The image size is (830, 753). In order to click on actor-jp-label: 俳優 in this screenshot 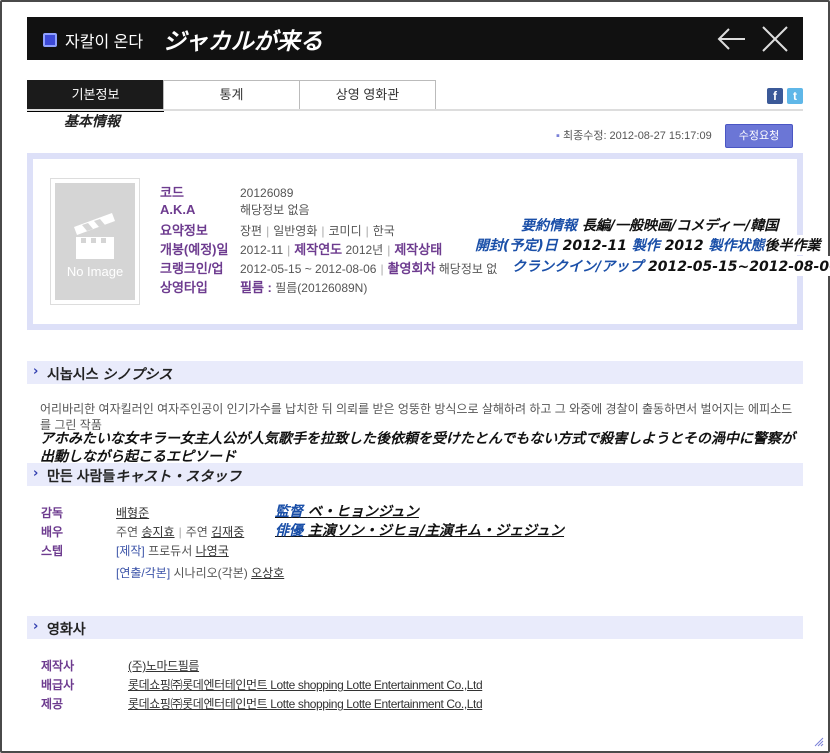, I will do `click(289, 531)`.